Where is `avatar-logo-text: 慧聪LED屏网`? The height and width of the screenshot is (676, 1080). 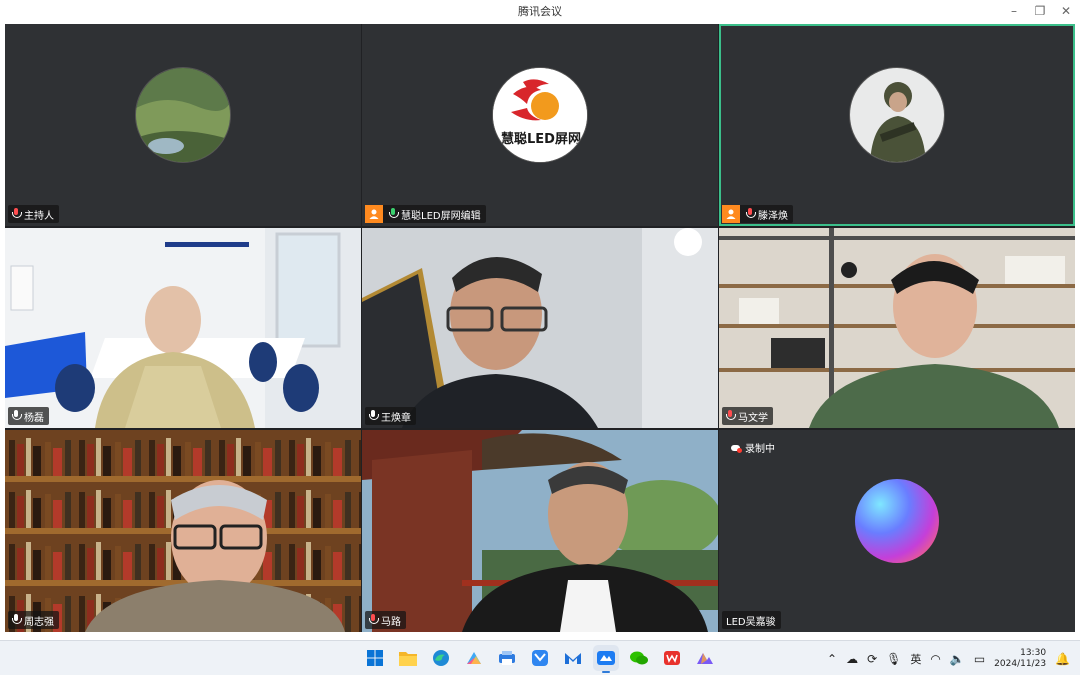
avatar-logo-text: 慧聪LED屏网 is located at coordinates (541, 139).